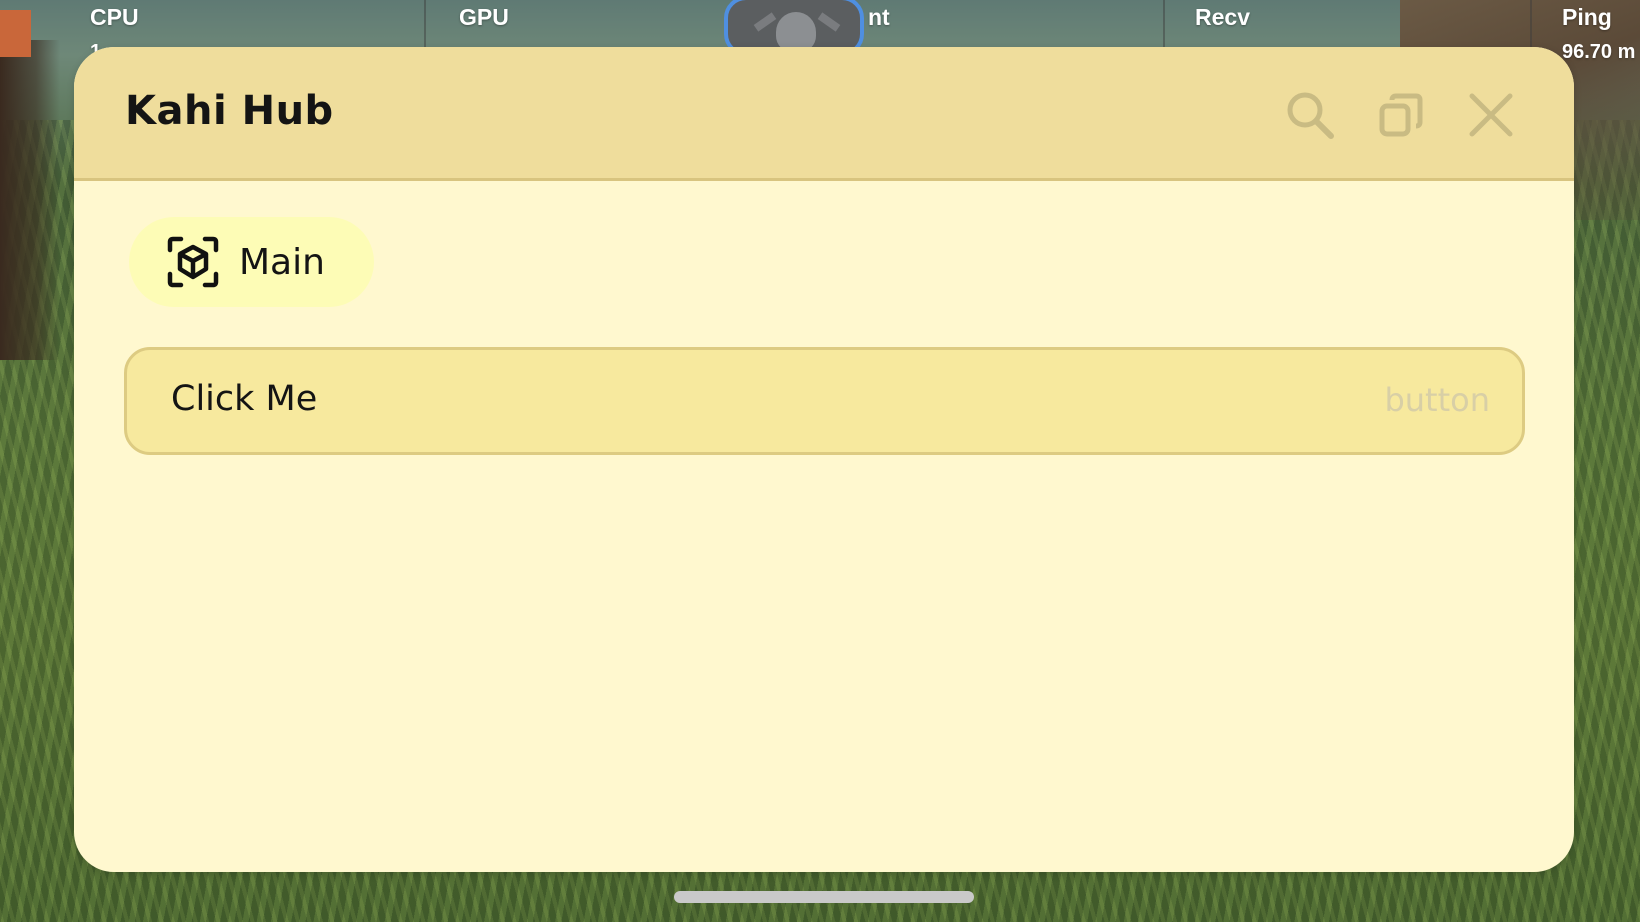 The height and width of the screenshot is (922, 1640). What do you see at coordinates (1587, 17) in the screenshot?
I see `stat-label: Ping` at bounding box center [1587, 17].